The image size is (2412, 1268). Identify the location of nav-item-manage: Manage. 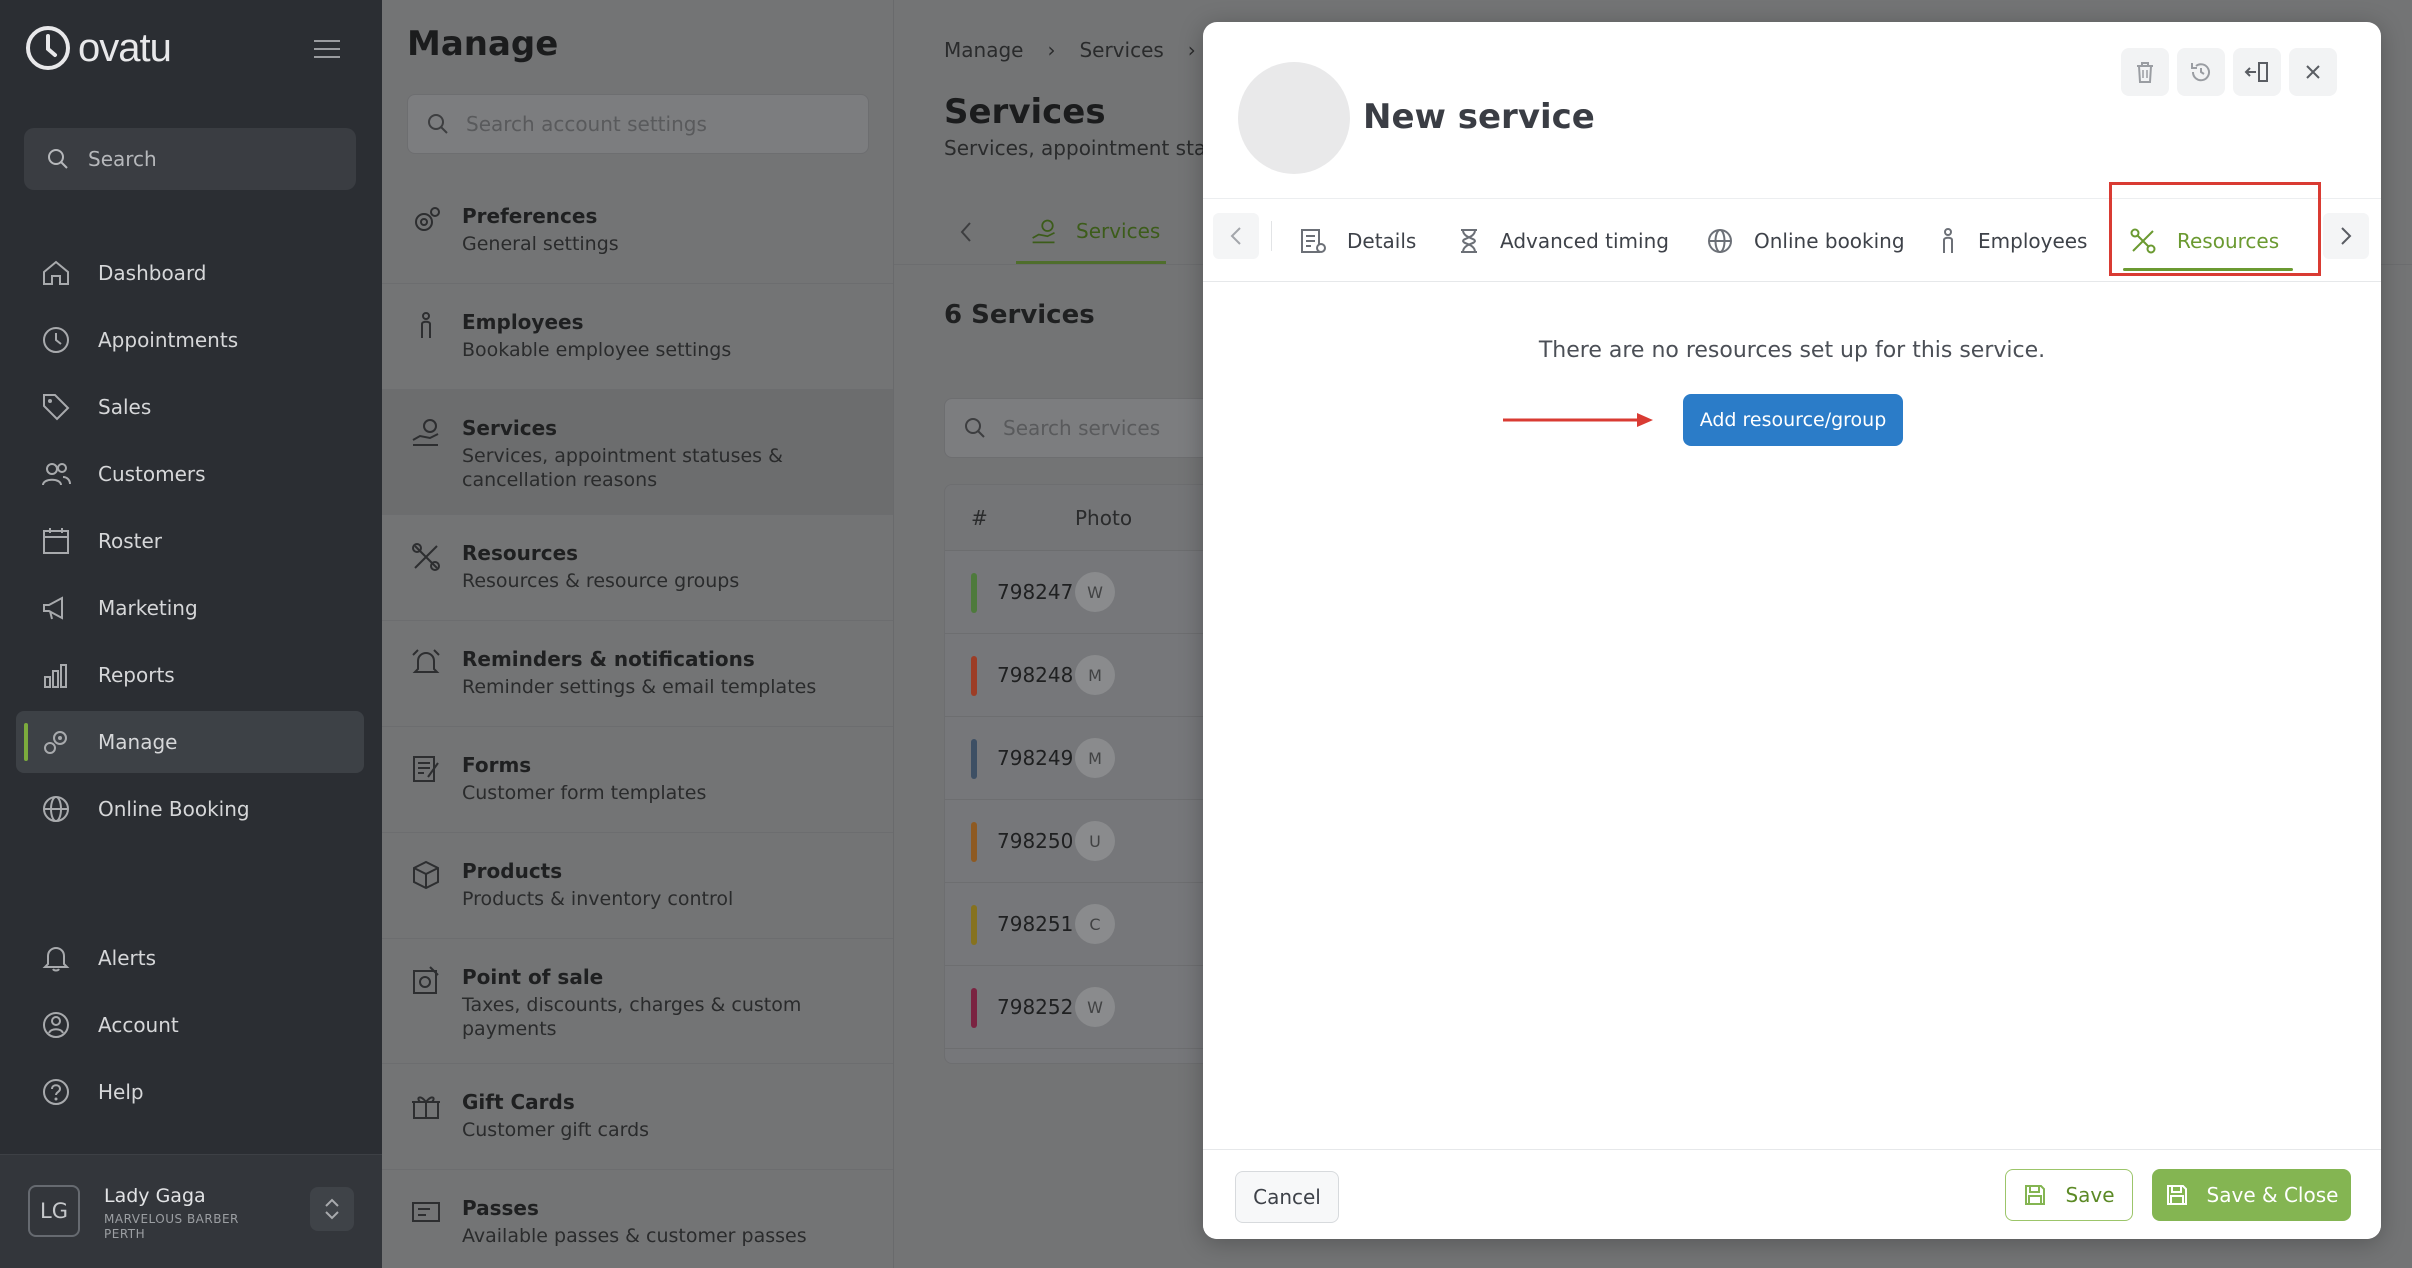
(190, 742).